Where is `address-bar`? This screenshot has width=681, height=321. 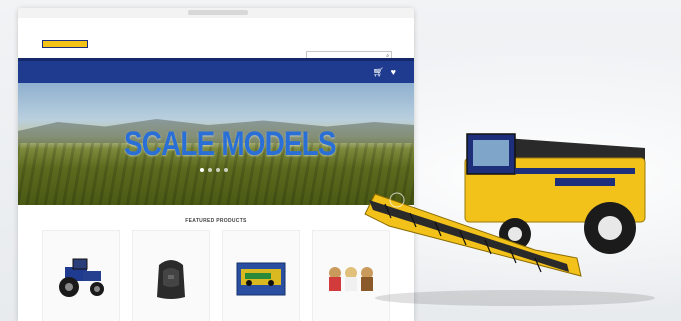
address-bar is located at coordinates (218, 12).